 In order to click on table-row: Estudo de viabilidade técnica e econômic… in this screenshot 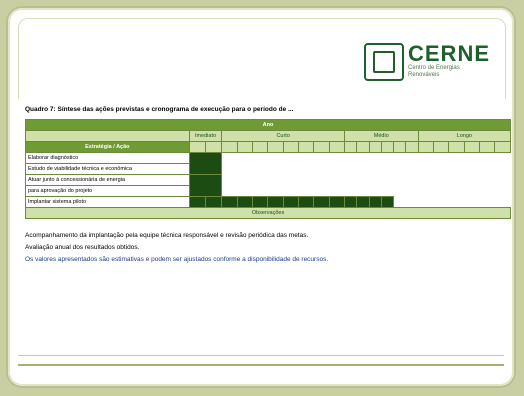, I will do `click(107, 169)`.